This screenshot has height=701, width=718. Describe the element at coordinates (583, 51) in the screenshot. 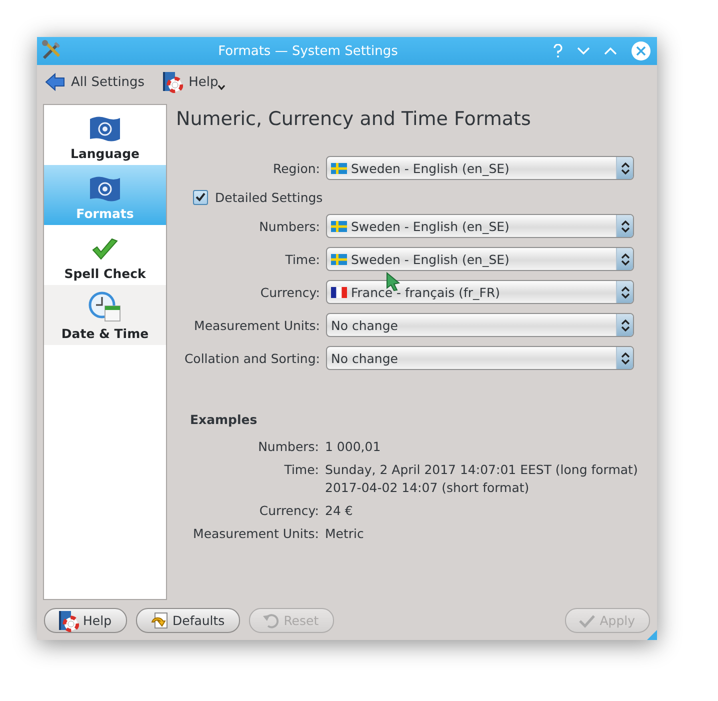

I see `minimize-icon` at that location.